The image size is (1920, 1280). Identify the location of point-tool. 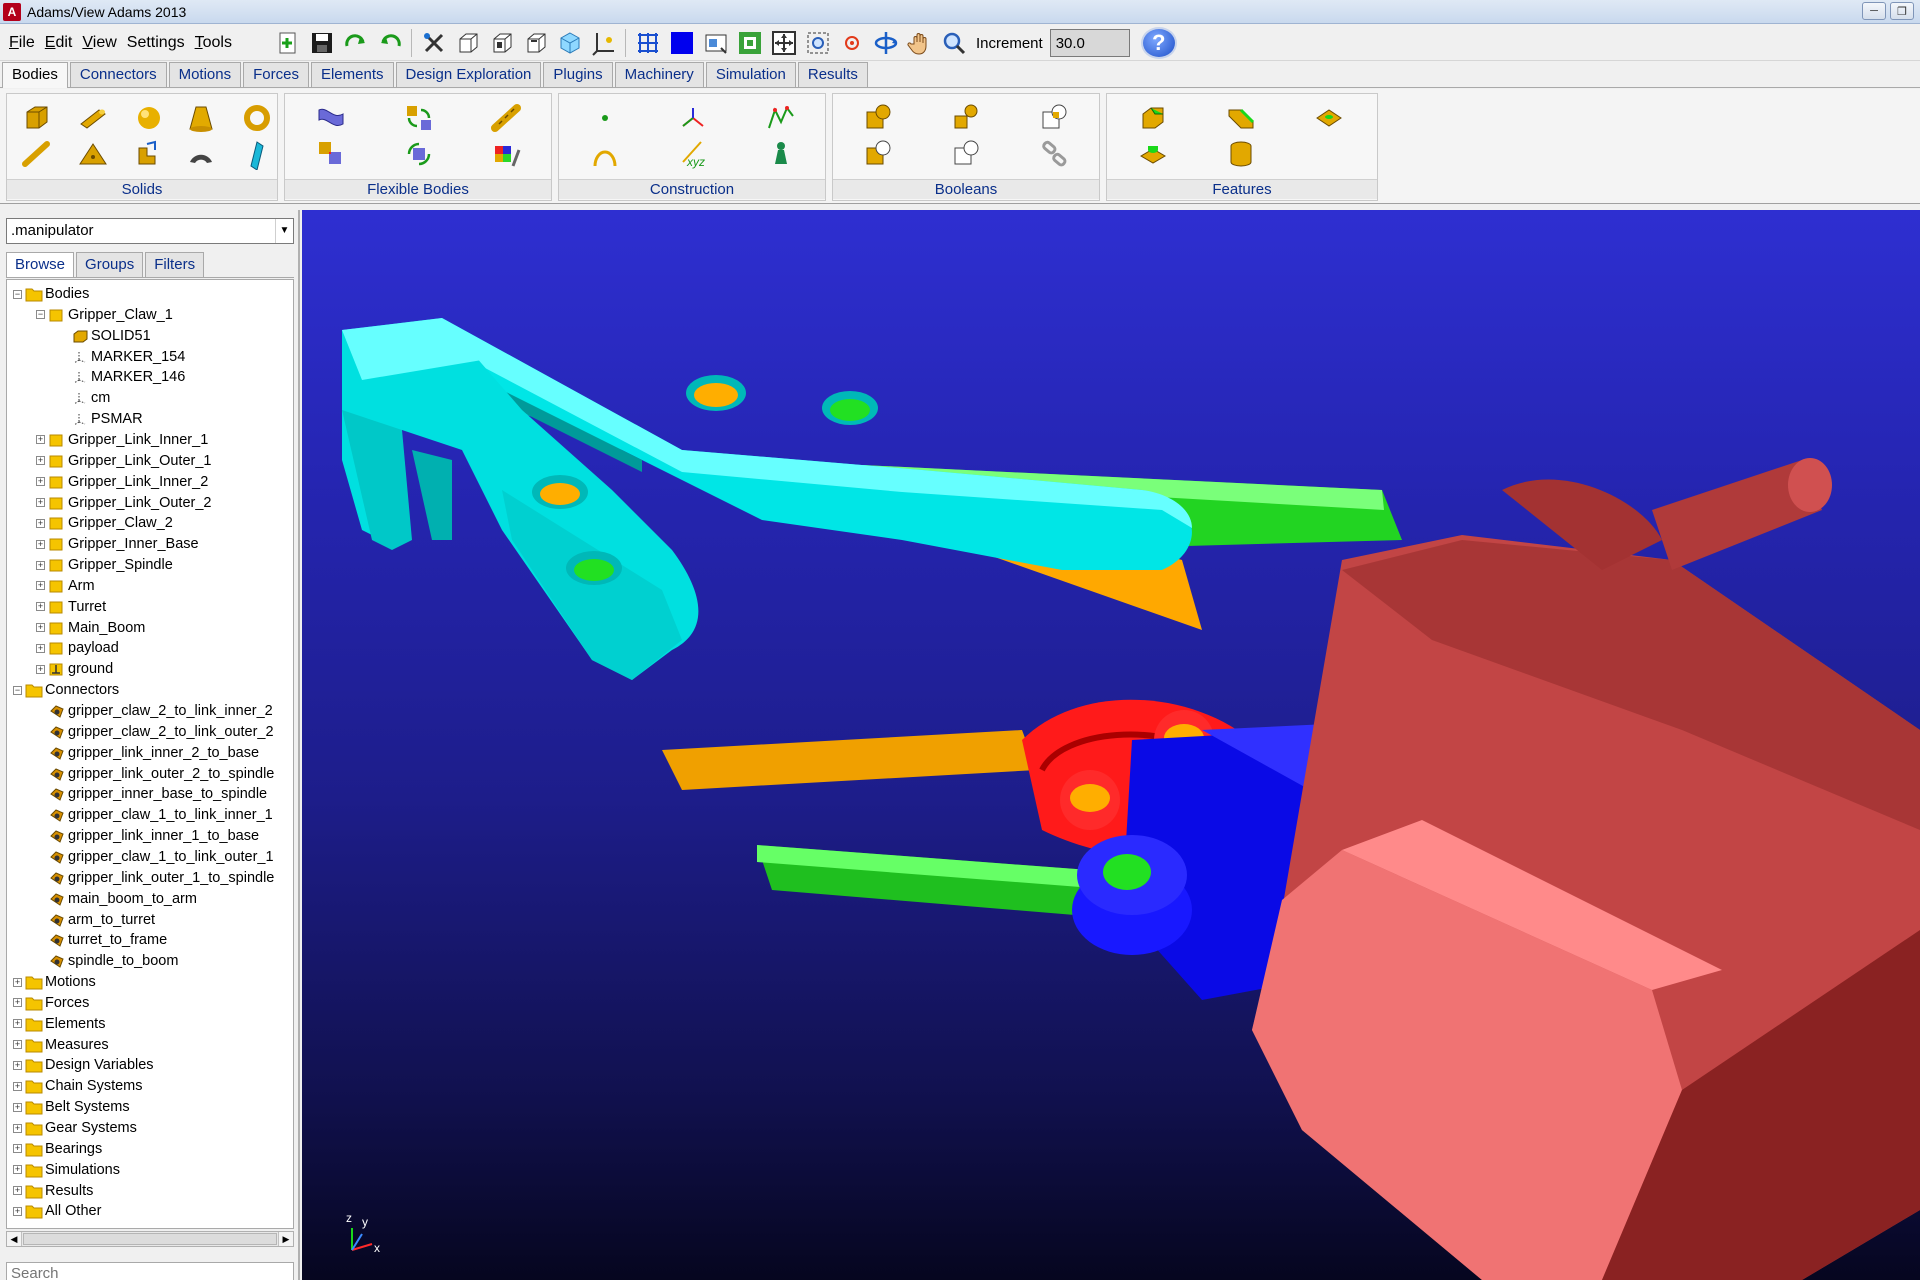
(605, 118).